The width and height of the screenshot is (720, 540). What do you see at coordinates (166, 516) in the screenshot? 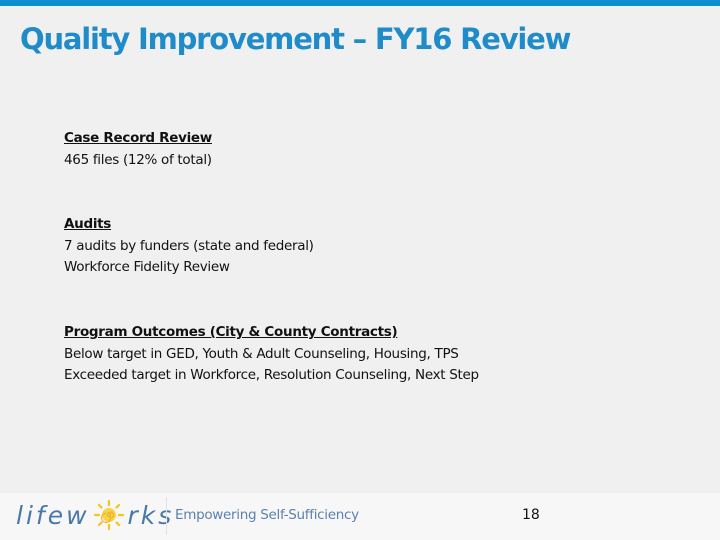
I see `footer-divider` at bounding box center [166, 516].